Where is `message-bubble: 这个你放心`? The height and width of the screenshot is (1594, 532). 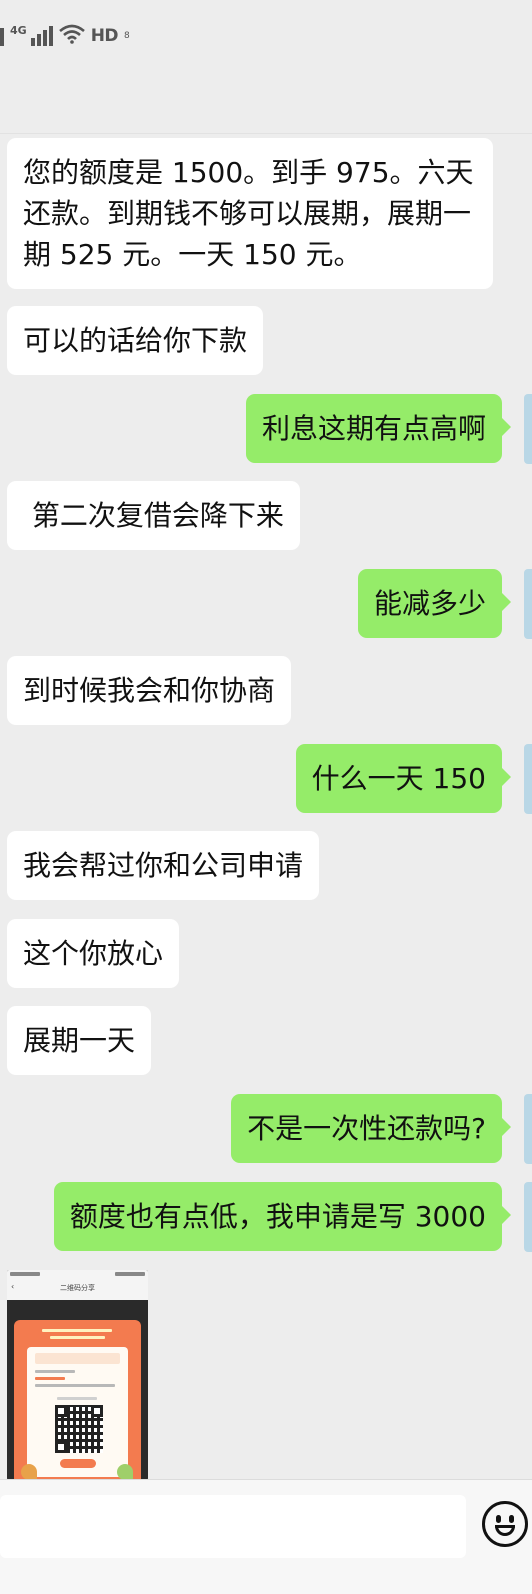
message-bubble: 这个你放心 is located at coordinates (93, 953).